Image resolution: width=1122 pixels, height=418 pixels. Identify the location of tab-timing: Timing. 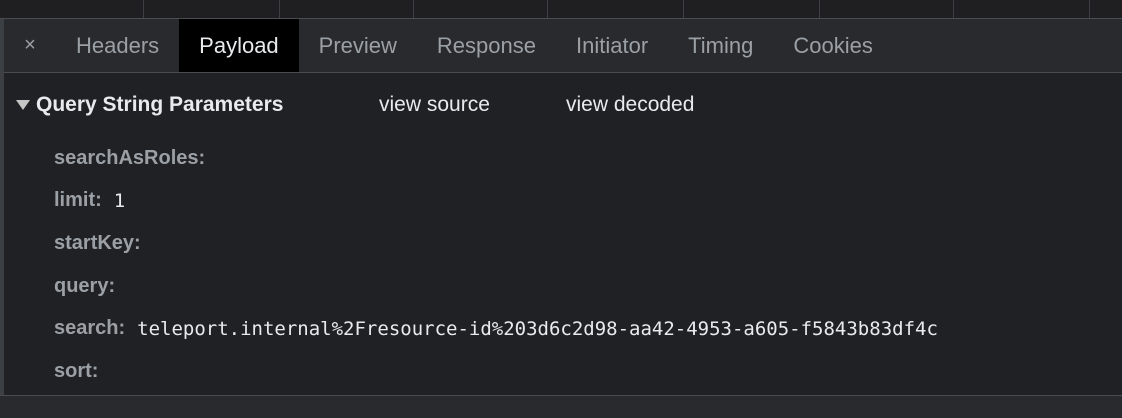
(720, 45).